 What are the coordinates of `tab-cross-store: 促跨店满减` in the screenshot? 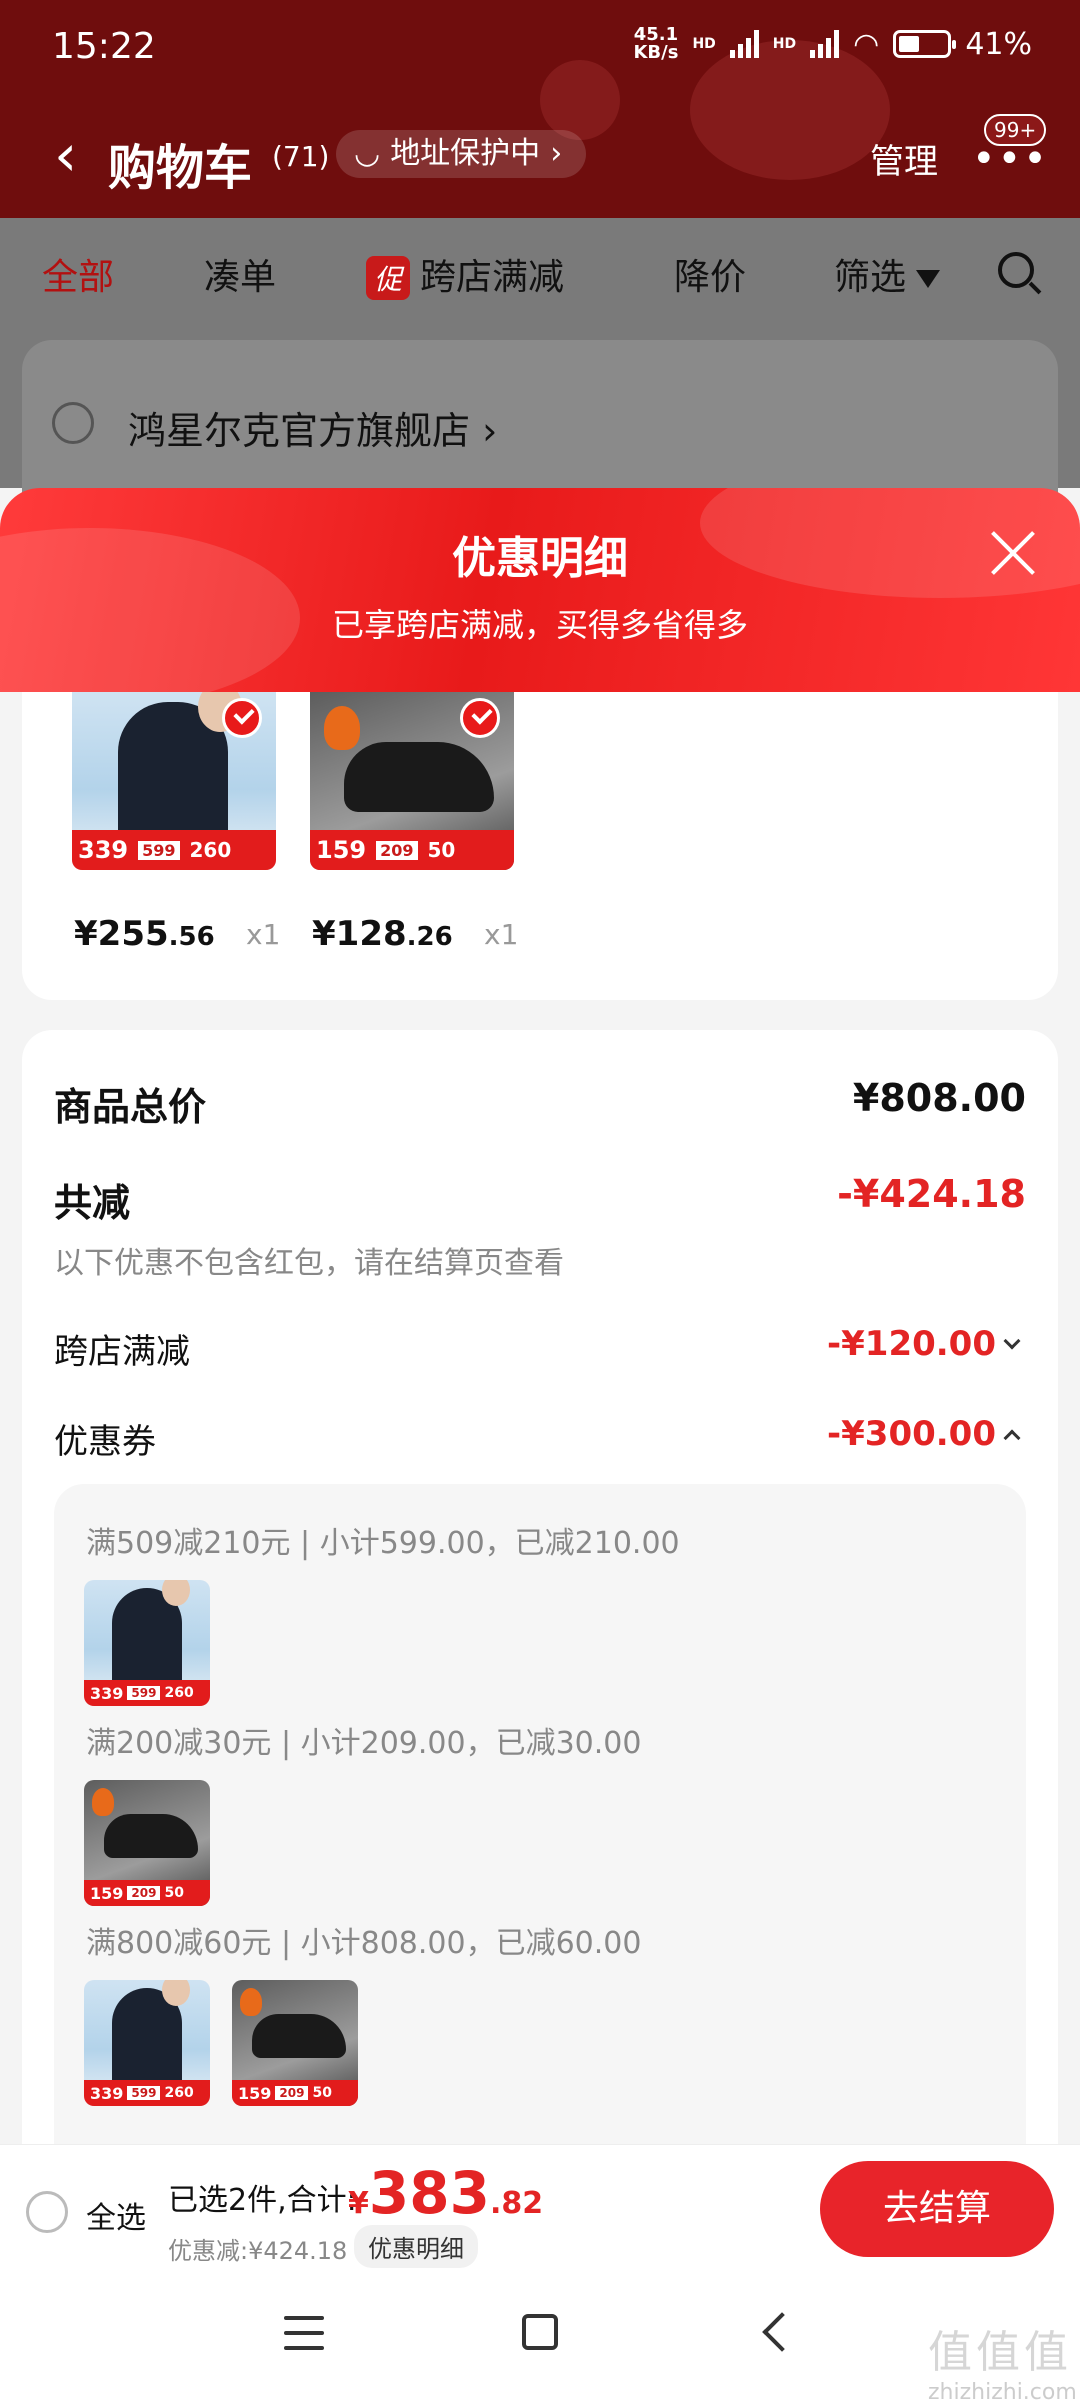 It's located at (465, 274).